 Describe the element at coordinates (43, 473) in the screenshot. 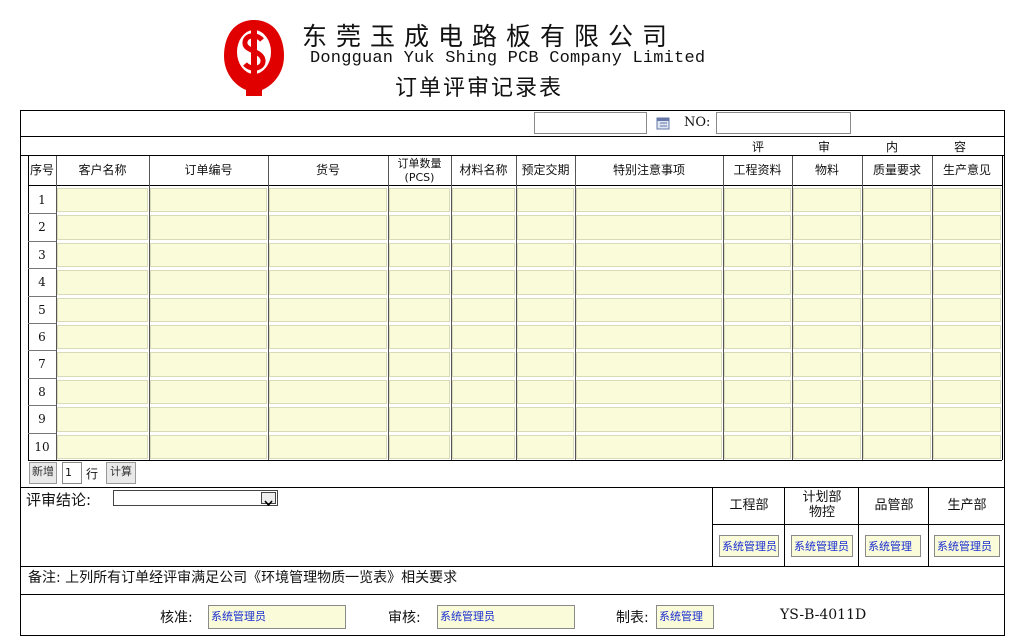

I see `add-row-button: 新增` at that location.